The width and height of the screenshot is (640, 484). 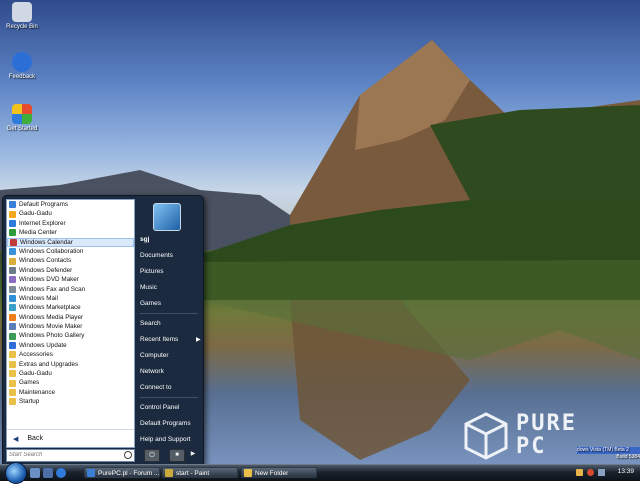 I want to click on desktop-icon-get-started: Get Started, so click(x=22, y=118).